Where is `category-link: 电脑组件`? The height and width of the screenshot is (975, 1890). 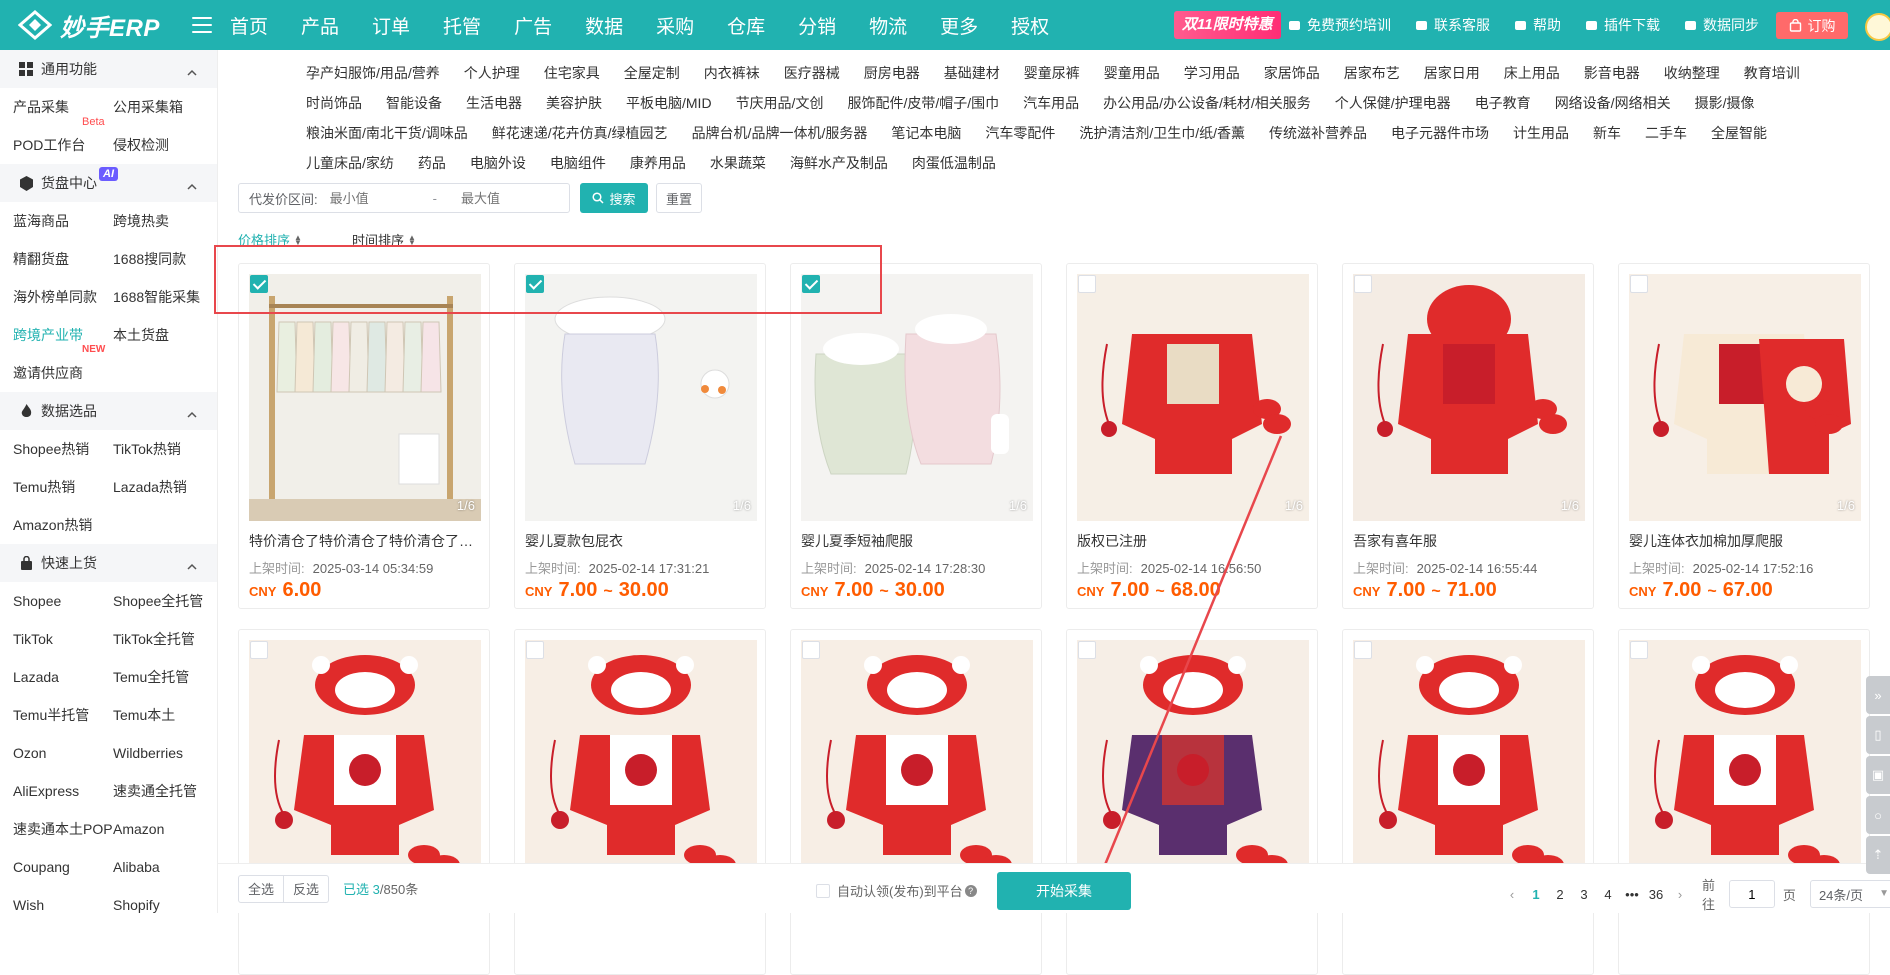
category-link: 电脑组件 is located at coordinates (578, 163).